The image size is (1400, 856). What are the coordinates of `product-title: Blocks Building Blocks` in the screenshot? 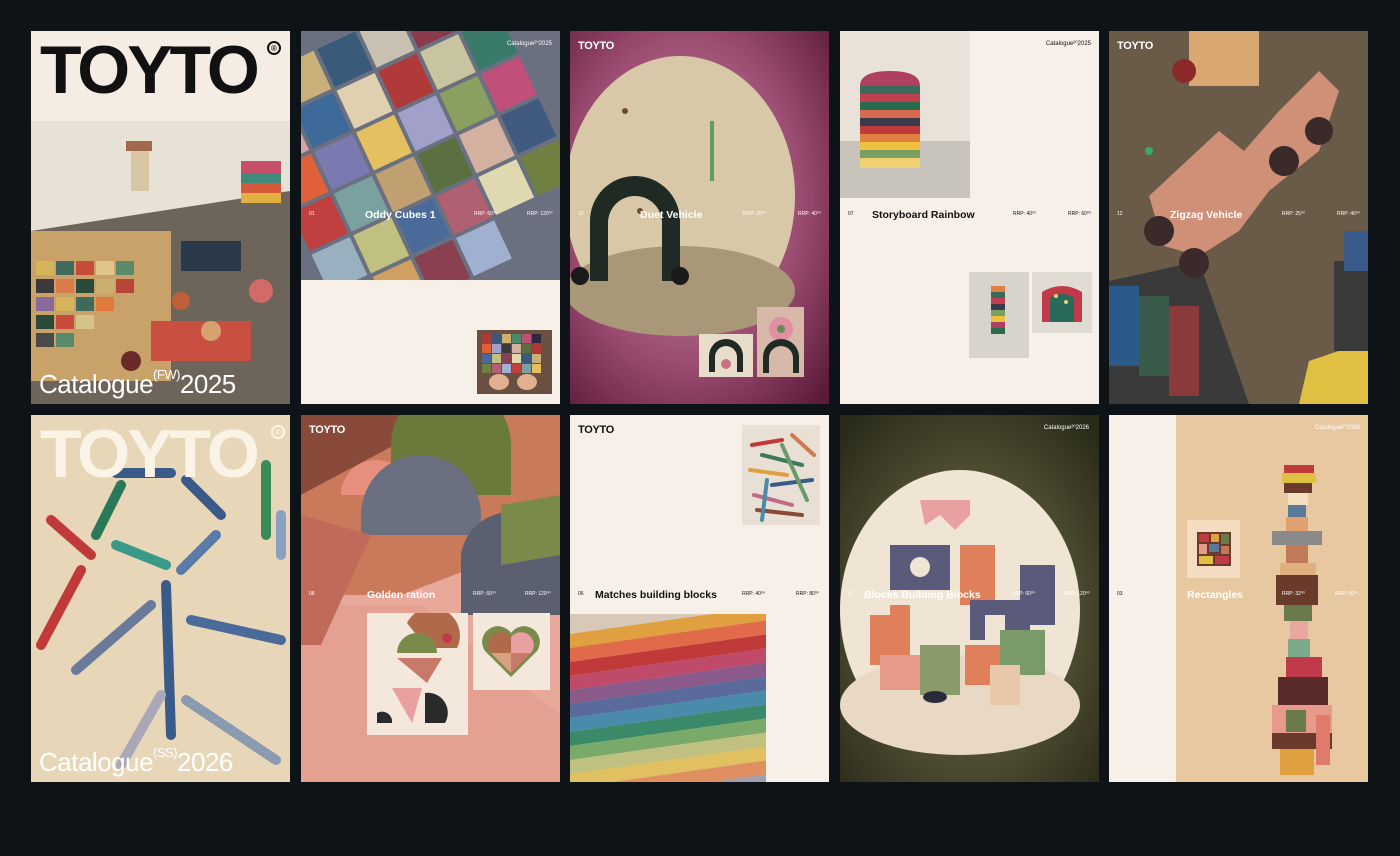 It's located at (922, 595).